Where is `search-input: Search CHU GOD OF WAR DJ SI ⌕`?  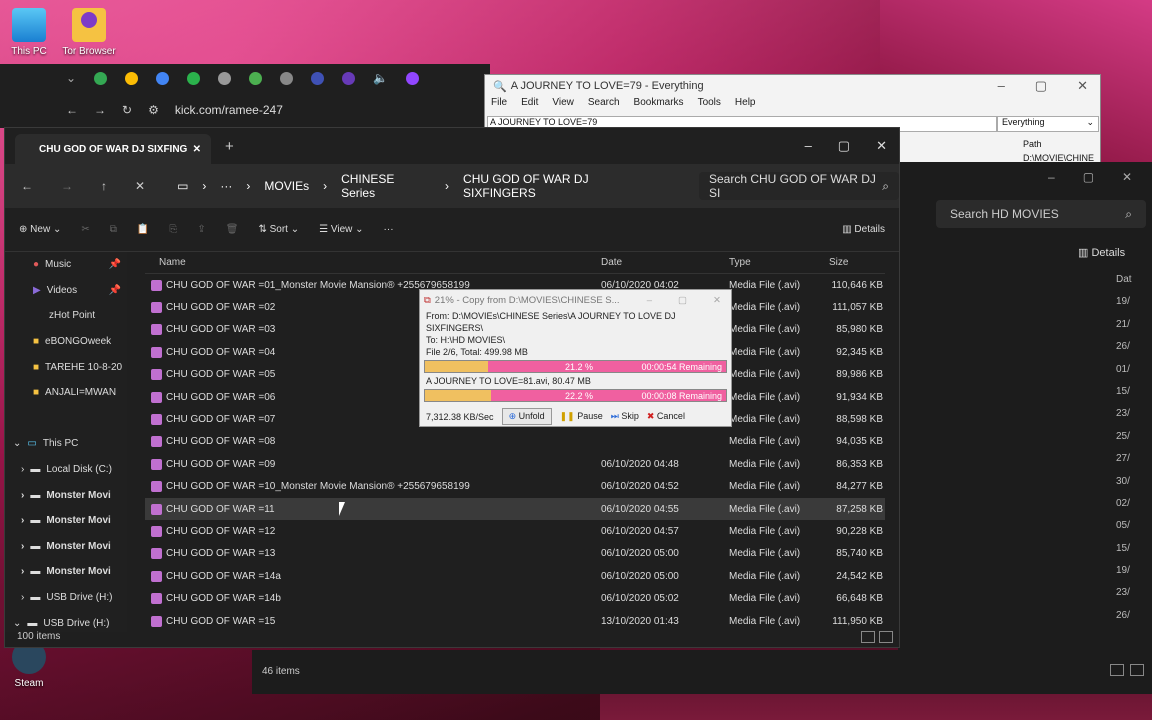 search-input: Search CHU GOD OF WAR DJ SI ⌕ is located at coordinates (798, 186).